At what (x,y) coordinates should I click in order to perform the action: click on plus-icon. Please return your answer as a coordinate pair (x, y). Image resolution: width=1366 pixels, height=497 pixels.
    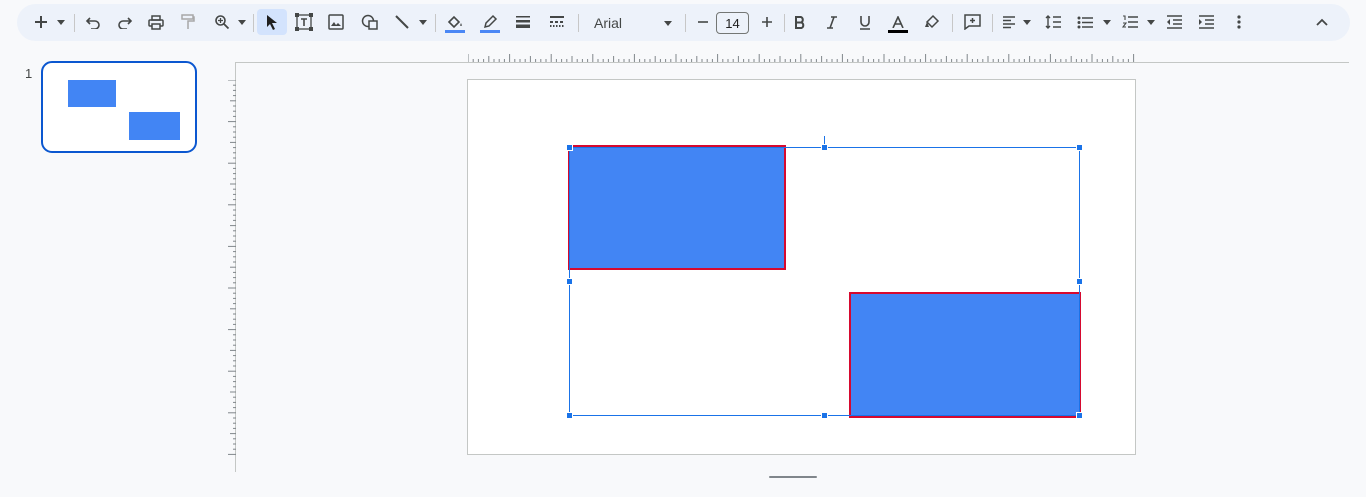
    Looking at the image, I should click on (767, 22).